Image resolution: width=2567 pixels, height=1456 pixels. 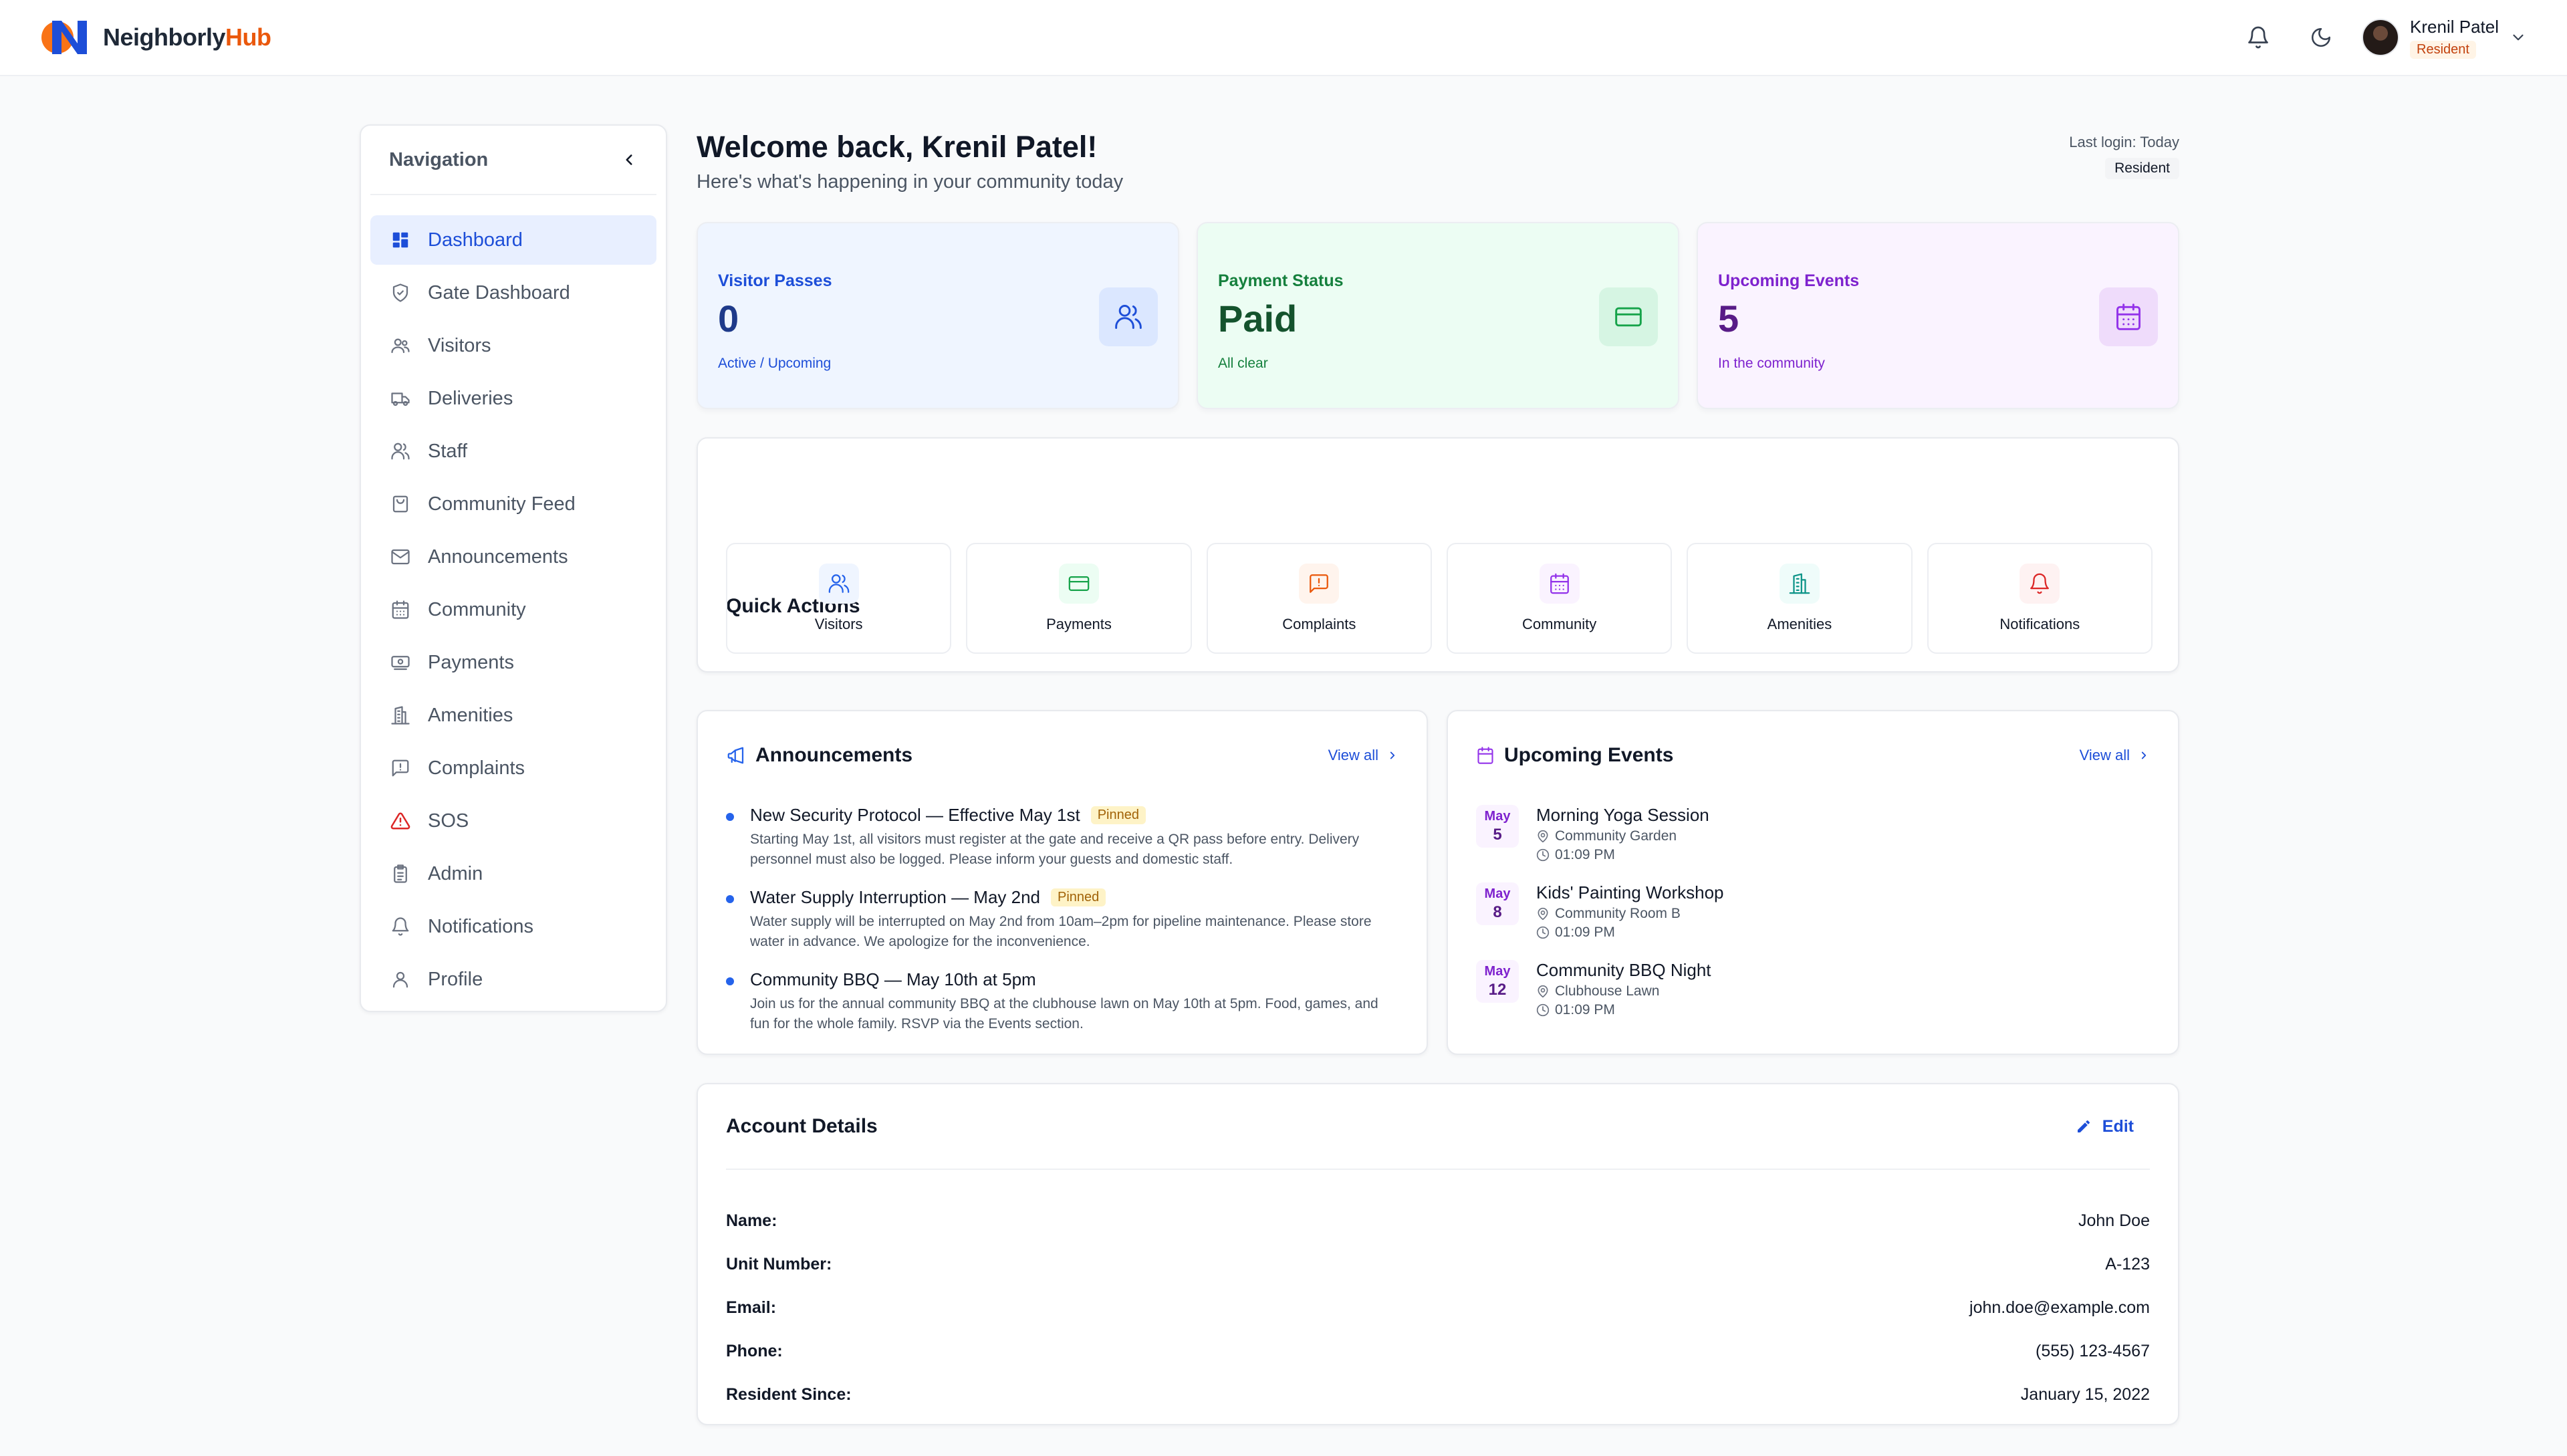 What do you see at coordinates (1585, 932) in the screenshot?
I see `event-time: 01:09 PM` at bounding box center [1585, 932].